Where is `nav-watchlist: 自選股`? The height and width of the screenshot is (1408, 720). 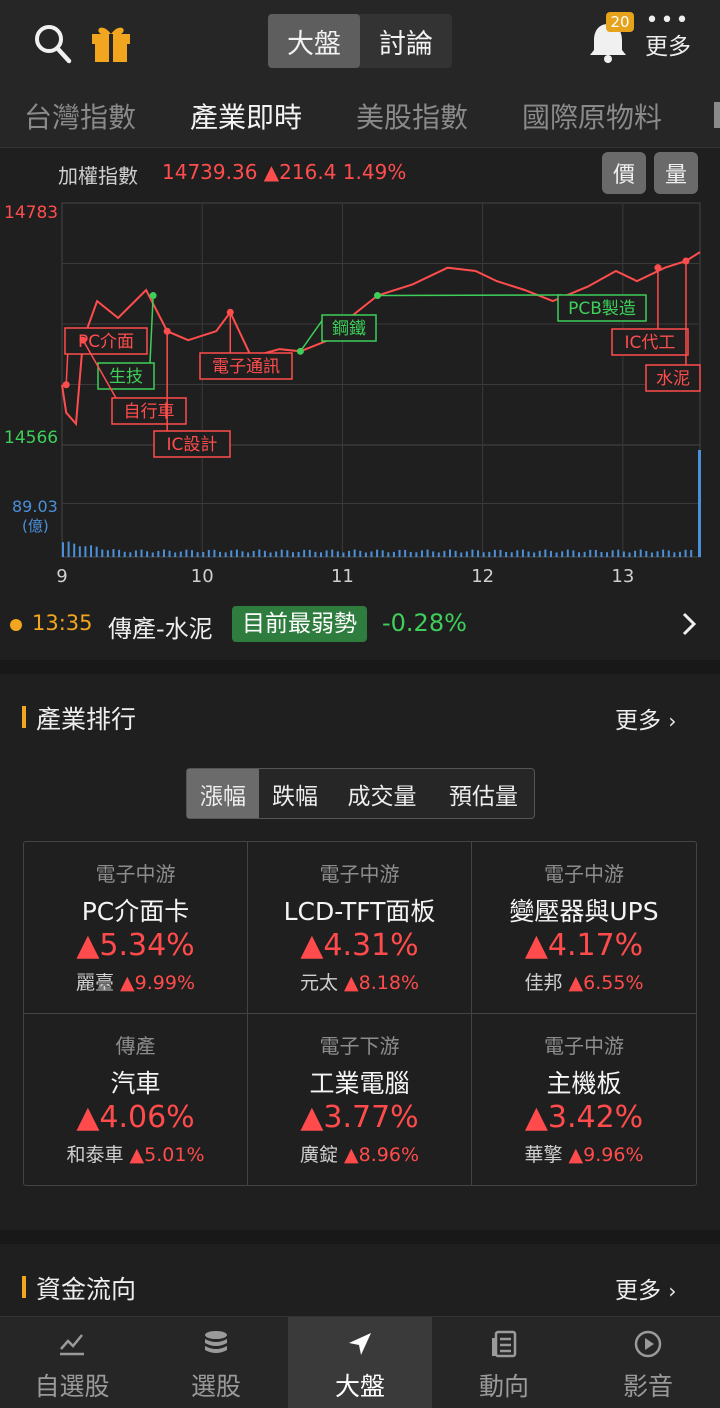
nav-watchlist: 自選股 is located at coordinates (72, 1362).